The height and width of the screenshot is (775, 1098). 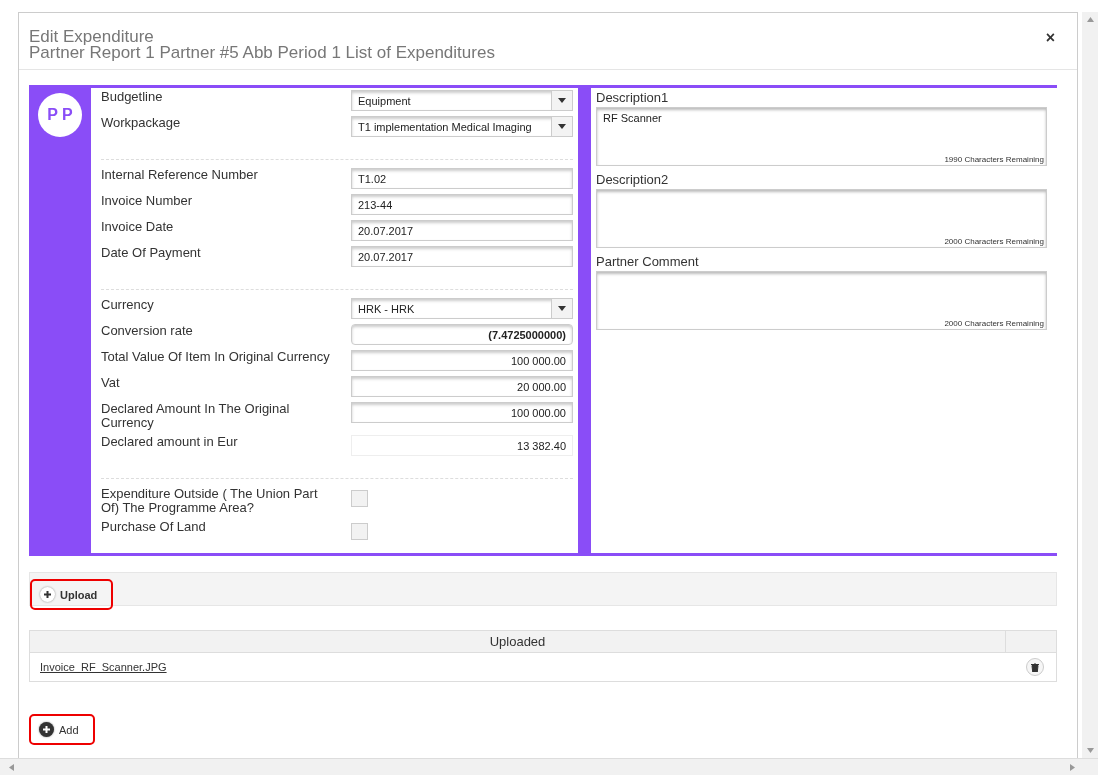 I want to click on dialog-subtitle: Partner Report 1 Partner #5 Abb Period 1 List of Expenditures, so click(x=262, y=53).